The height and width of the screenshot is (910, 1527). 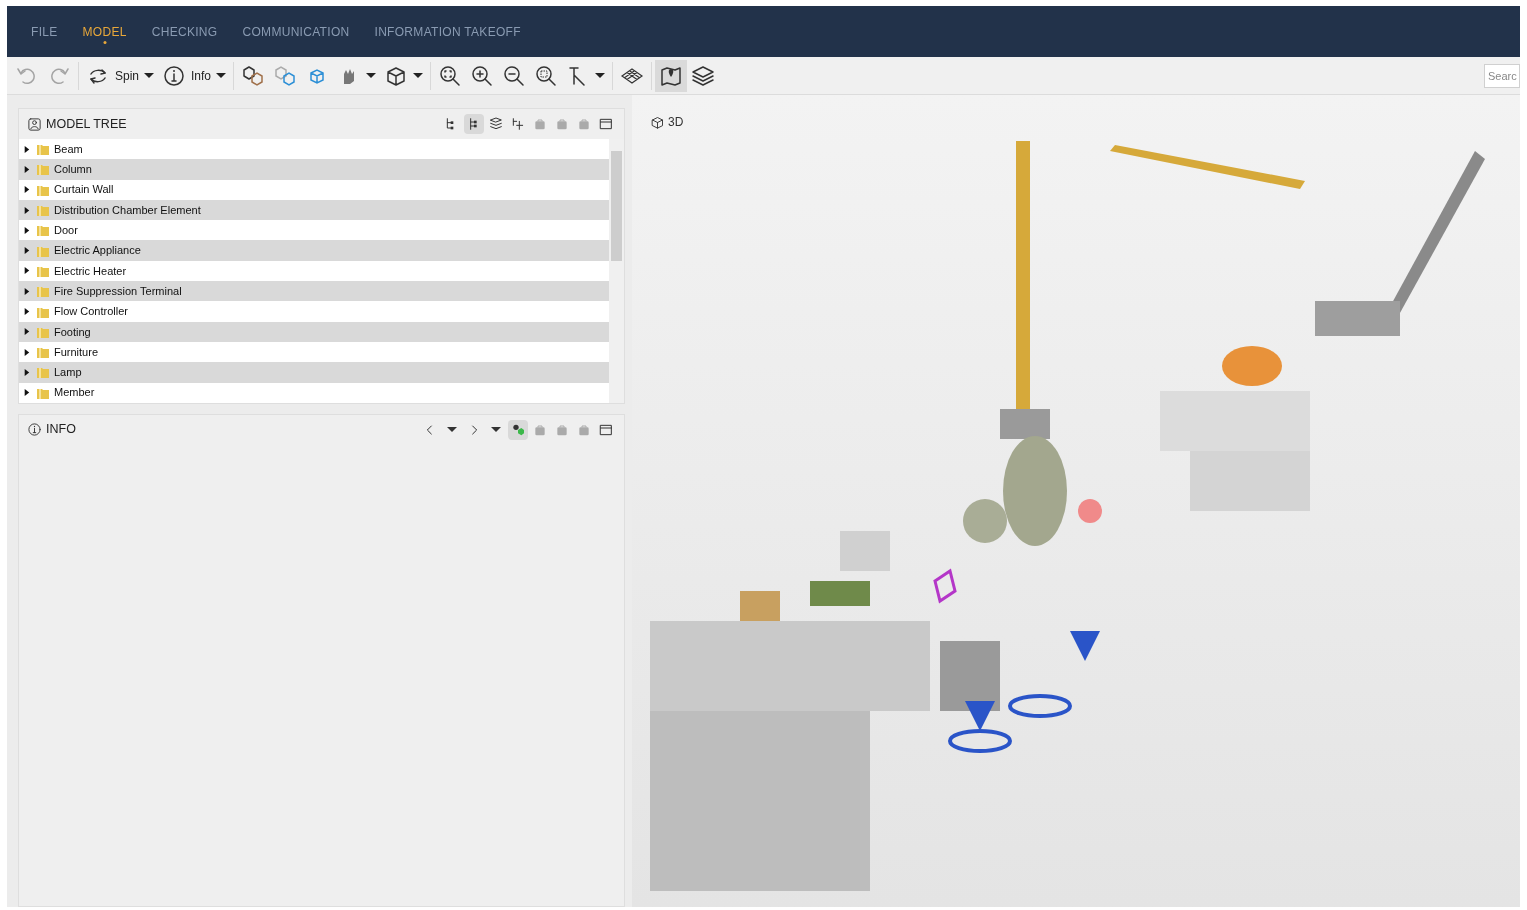 I want to click on menu-tab: FILE, so click(x=44, y=31).